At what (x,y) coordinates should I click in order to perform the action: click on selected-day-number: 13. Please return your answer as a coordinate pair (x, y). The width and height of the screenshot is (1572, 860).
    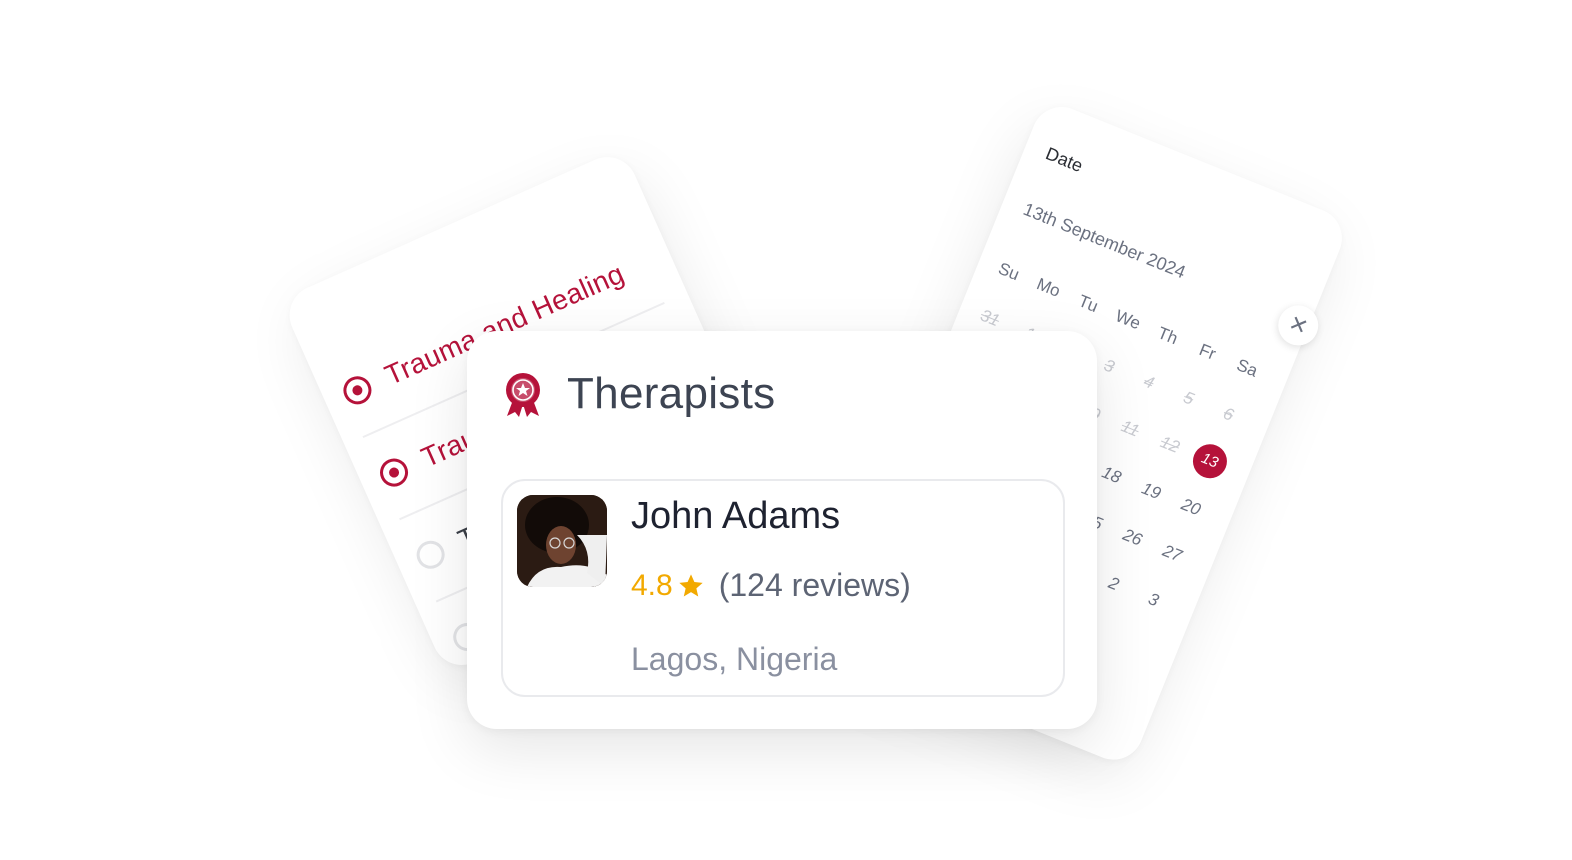
    Looking at the image, I should click on (1209, 461).